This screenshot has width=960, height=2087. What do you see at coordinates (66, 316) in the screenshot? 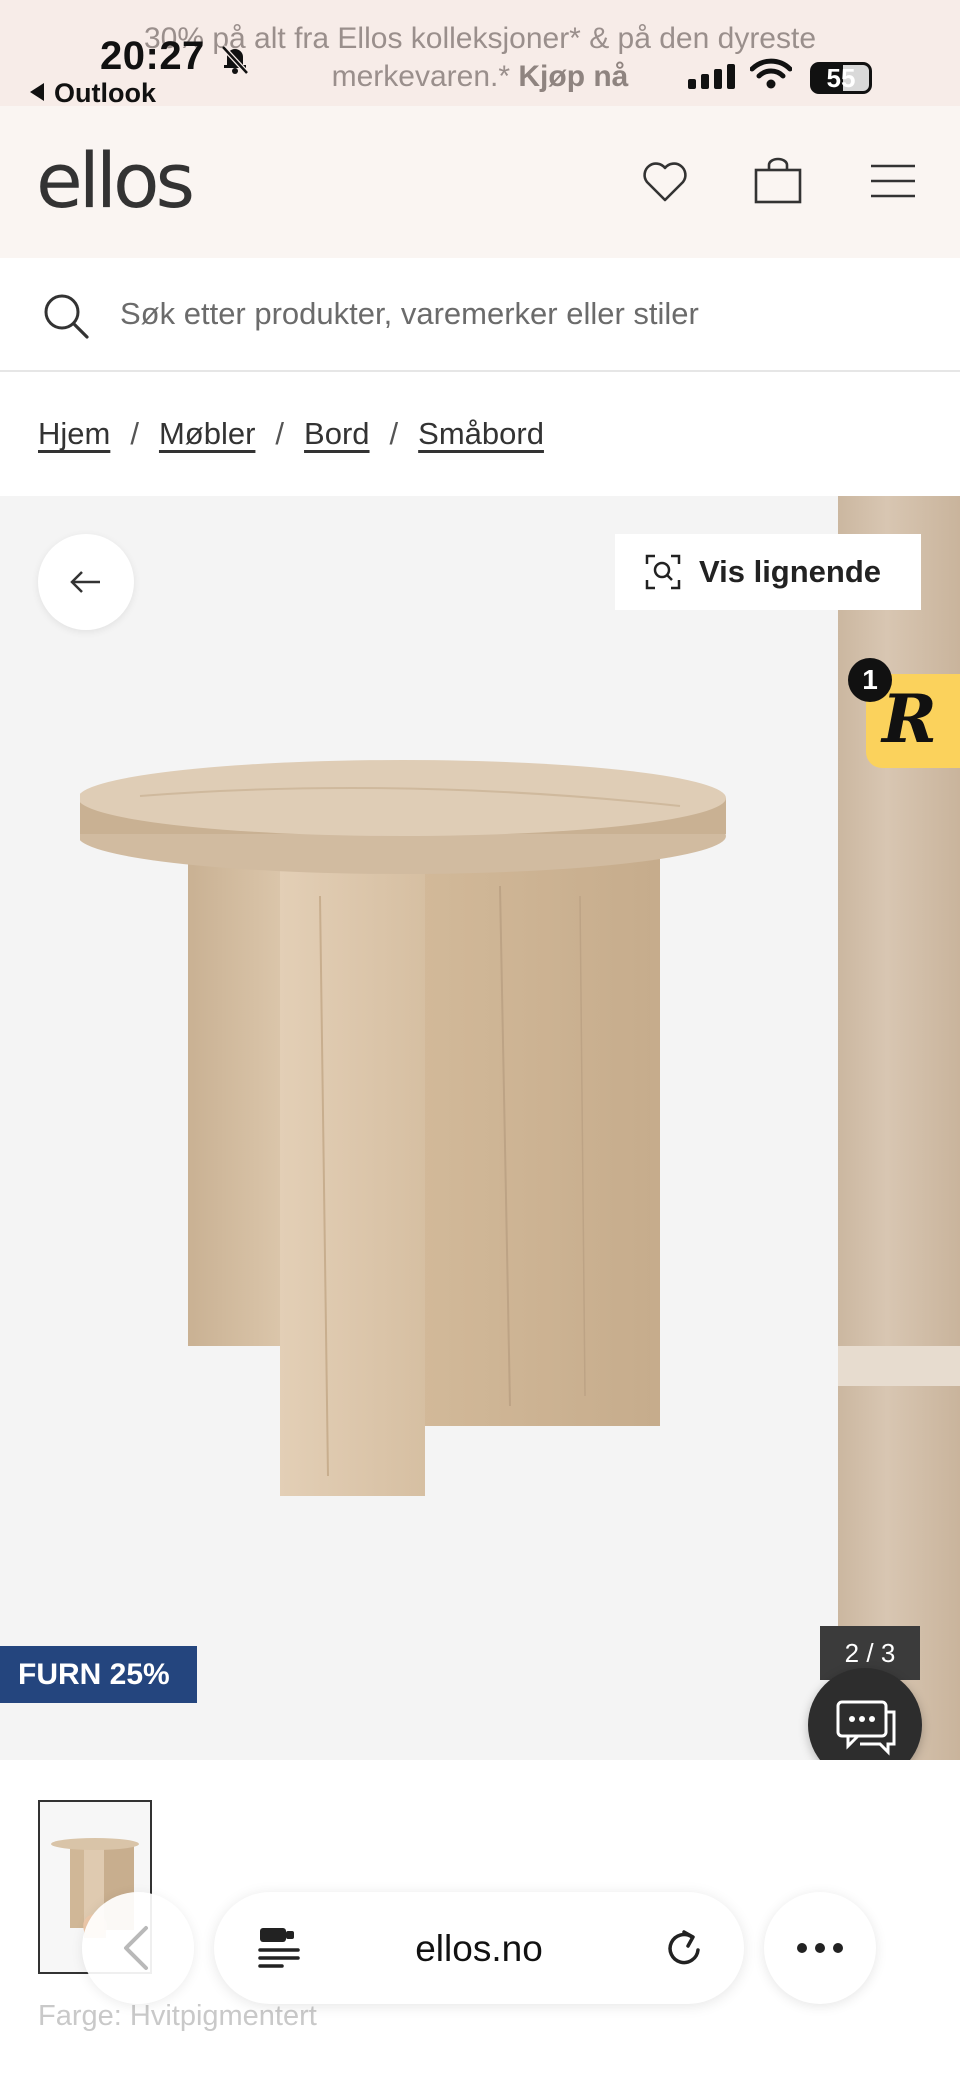
I see `search-icon` at bounding box center [66, 316].